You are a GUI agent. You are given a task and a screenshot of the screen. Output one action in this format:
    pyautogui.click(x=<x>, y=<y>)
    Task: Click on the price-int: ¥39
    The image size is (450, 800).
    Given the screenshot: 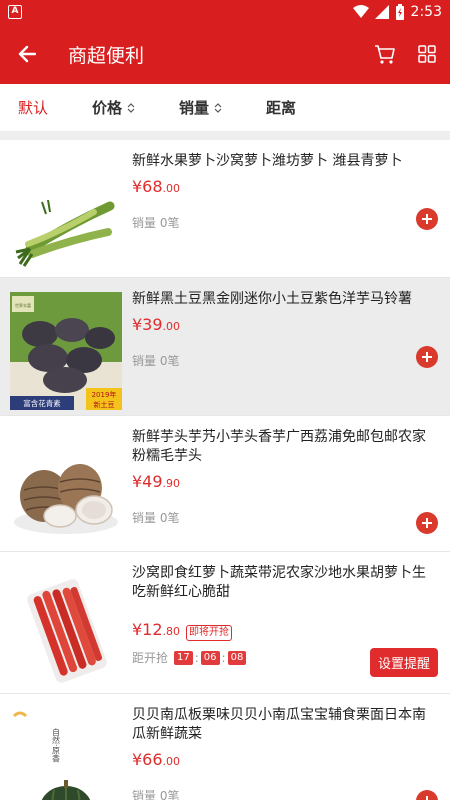 What is the action you would take?
    pyautogui.click(x=147, y=324)
    